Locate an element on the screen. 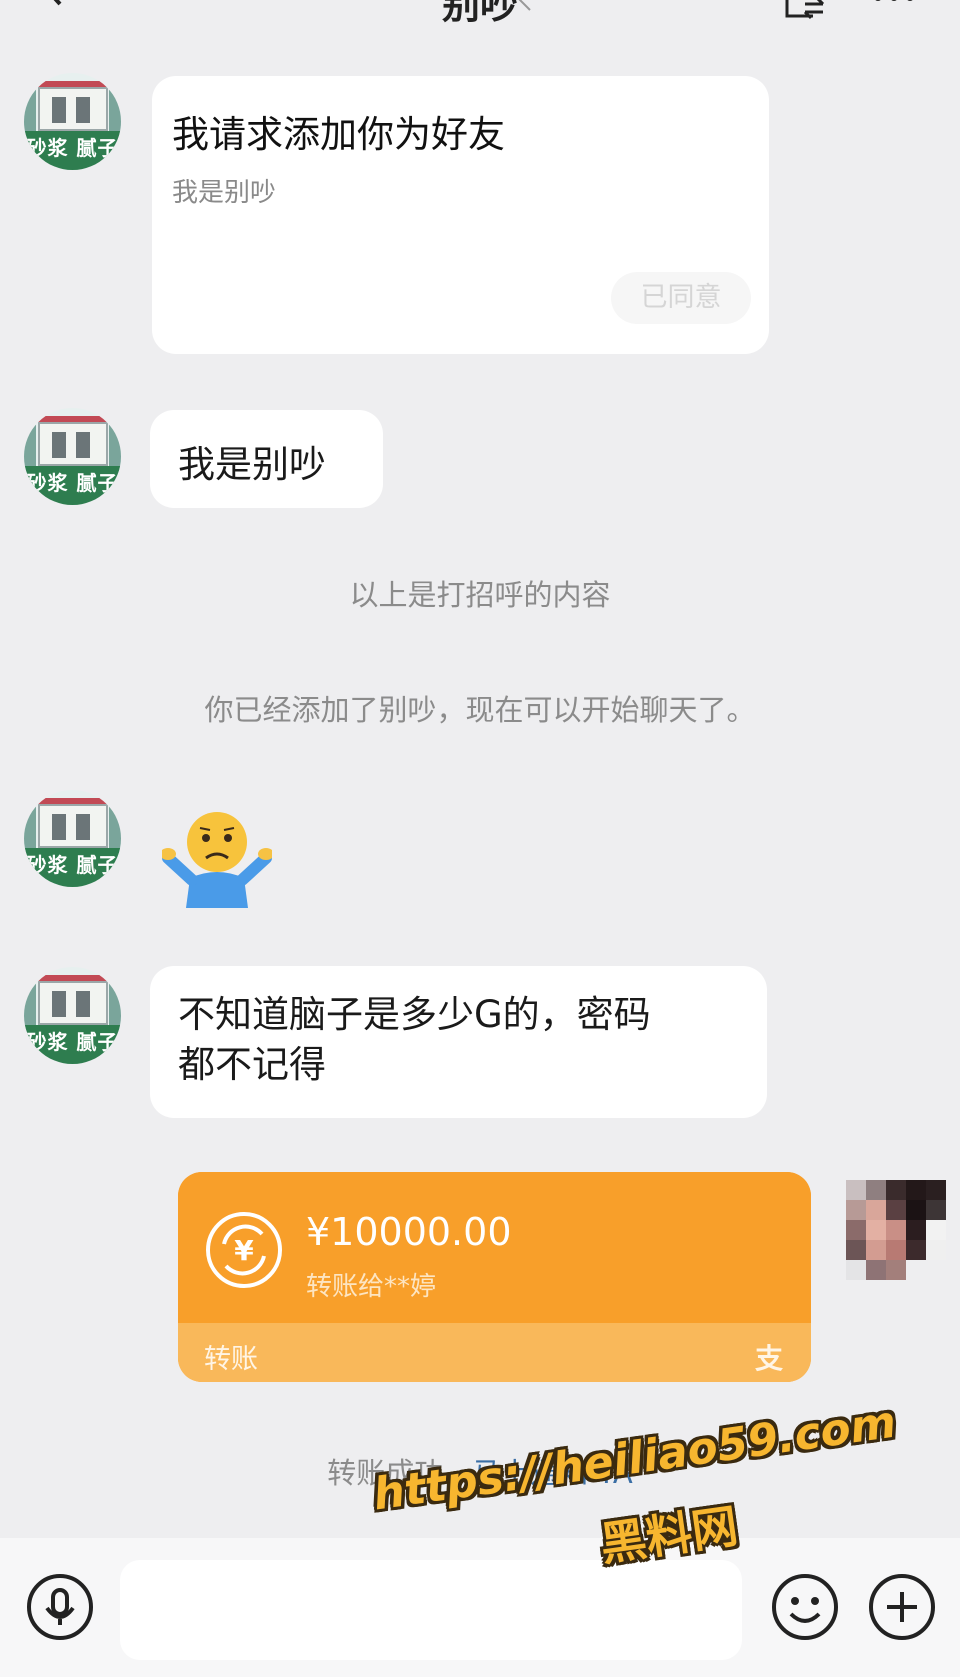  request-subtitle: 我是别吵 is located at coordinates (224, 193).